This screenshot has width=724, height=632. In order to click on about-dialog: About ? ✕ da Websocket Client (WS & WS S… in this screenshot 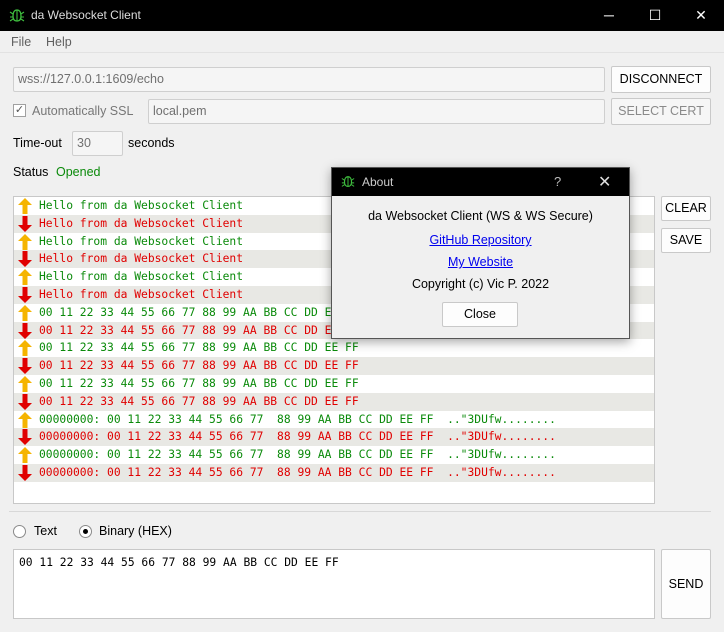, I will do `click(480, 253)`.